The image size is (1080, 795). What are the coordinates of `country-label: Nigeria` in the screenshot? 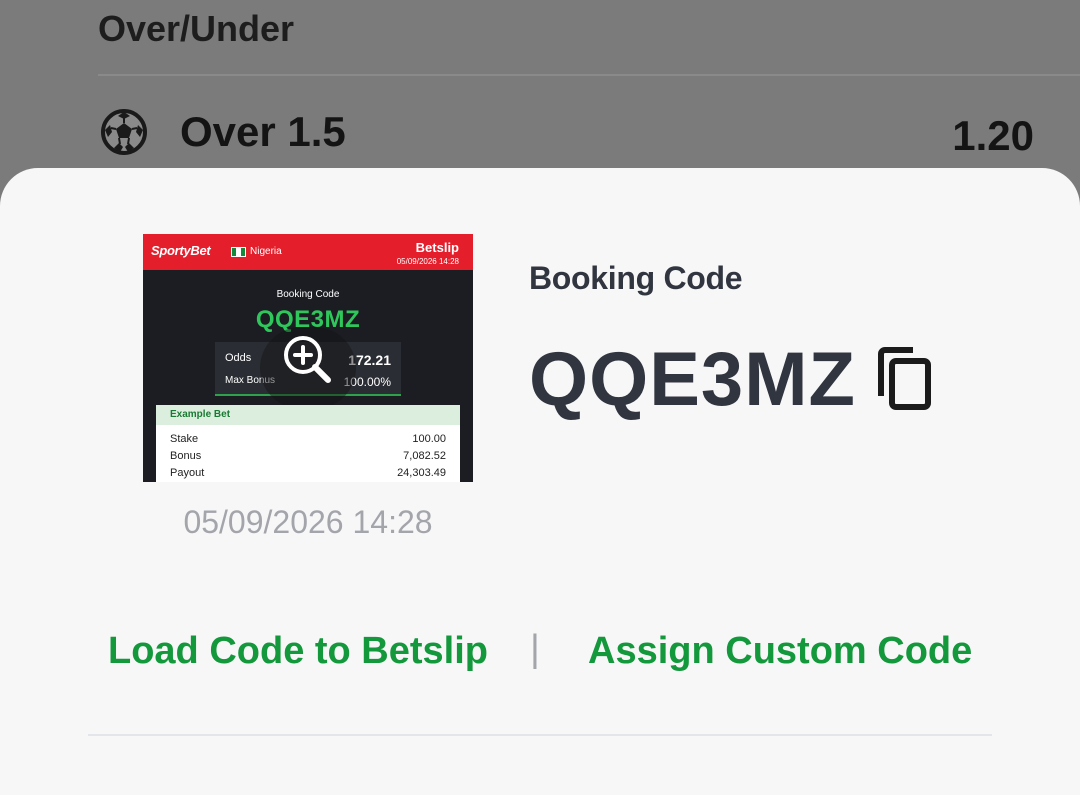 It's located at (266, 251).